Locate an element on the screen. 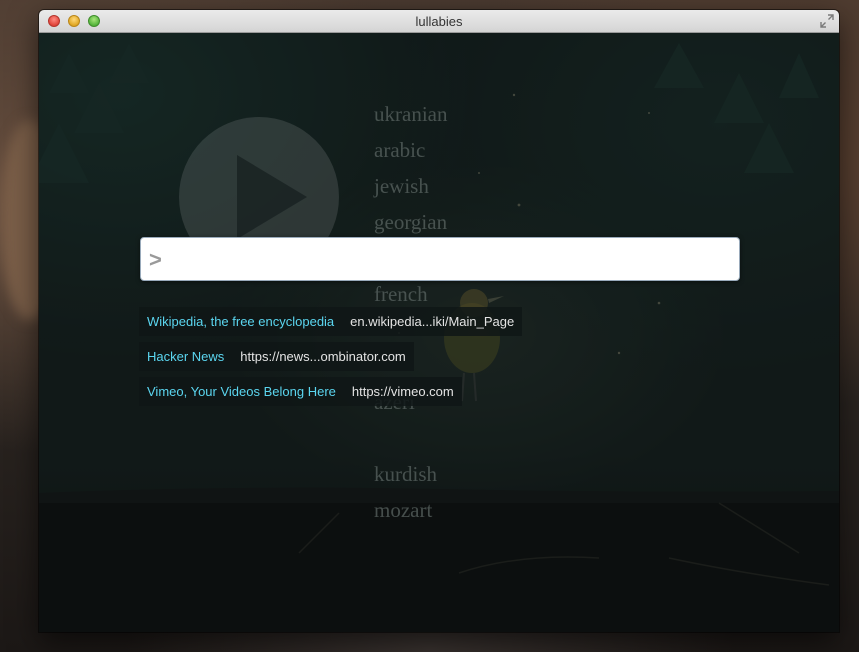  result-title: Hacker News is located at coordinates (185, 356).